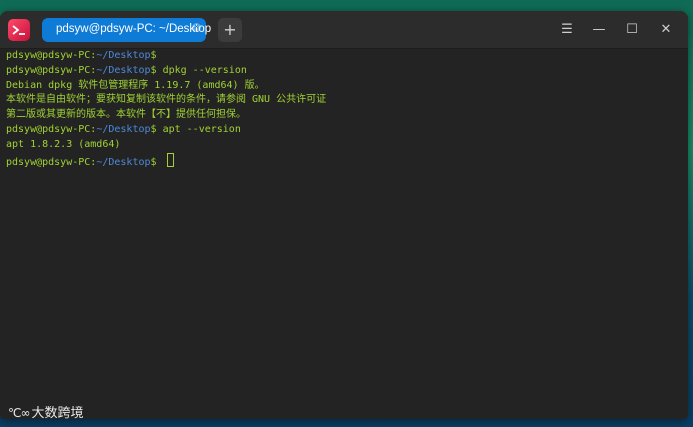 The image size is (693, 427). What do you see at coordinates (567, 30) in the screenshot?
I see `menu-icon: ☰` at bounding box center [567, 30].